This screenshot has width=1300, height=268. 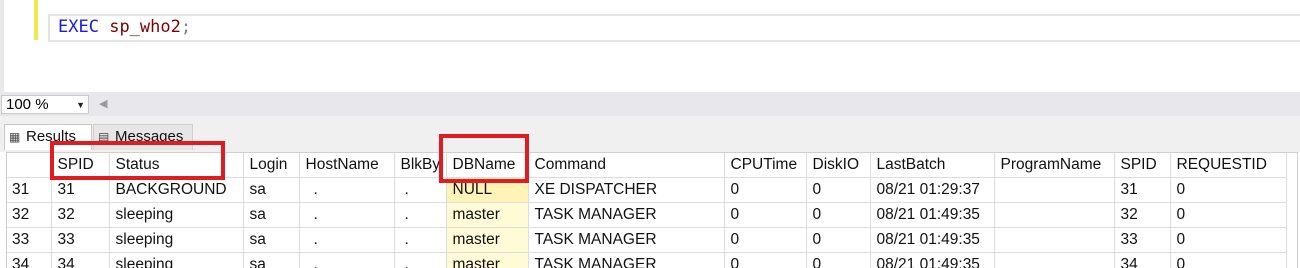 I want to click on tab-messages-label: Messages, so click(x=149, y=136).